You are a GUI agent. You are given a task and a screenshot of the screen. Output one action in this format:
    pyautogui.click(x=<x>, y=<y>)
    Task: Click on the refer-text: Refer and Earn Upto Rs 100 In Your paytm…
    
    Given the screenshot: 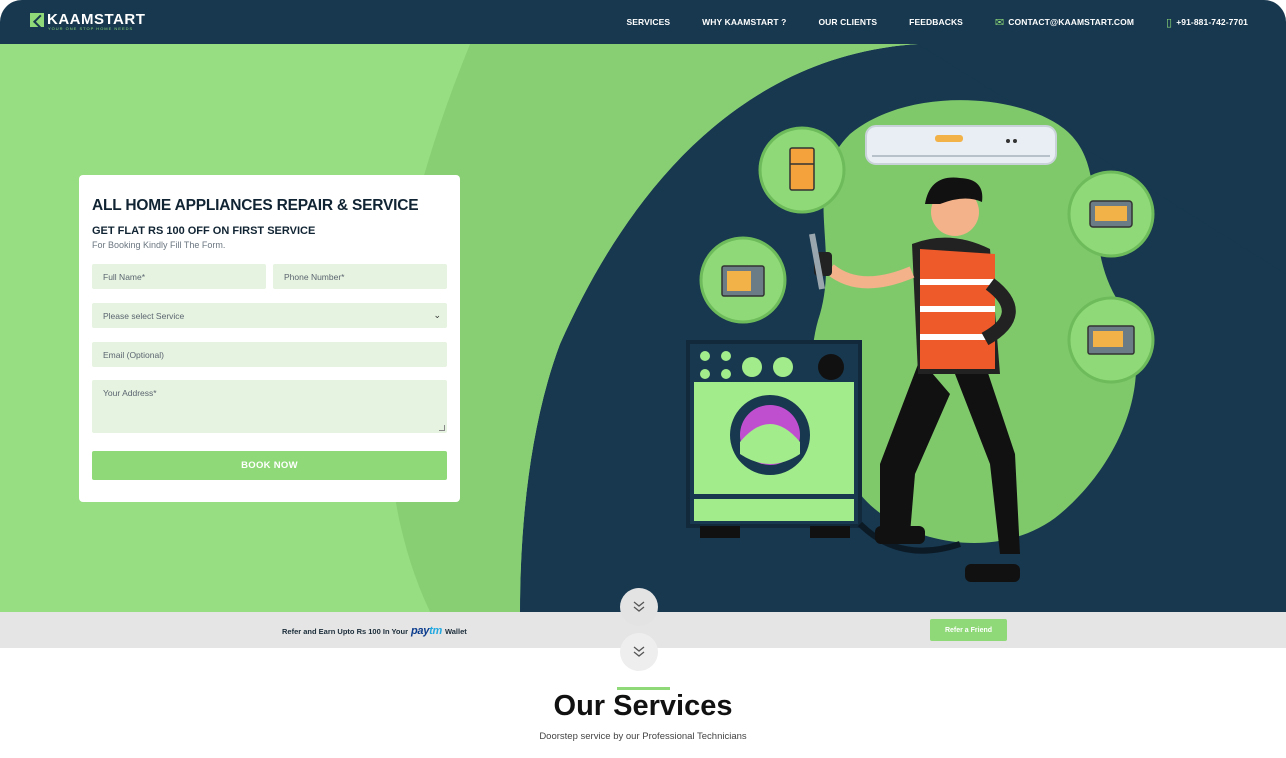 What is the action you would take?
    pyautogui.click(x=374, y=631)
    